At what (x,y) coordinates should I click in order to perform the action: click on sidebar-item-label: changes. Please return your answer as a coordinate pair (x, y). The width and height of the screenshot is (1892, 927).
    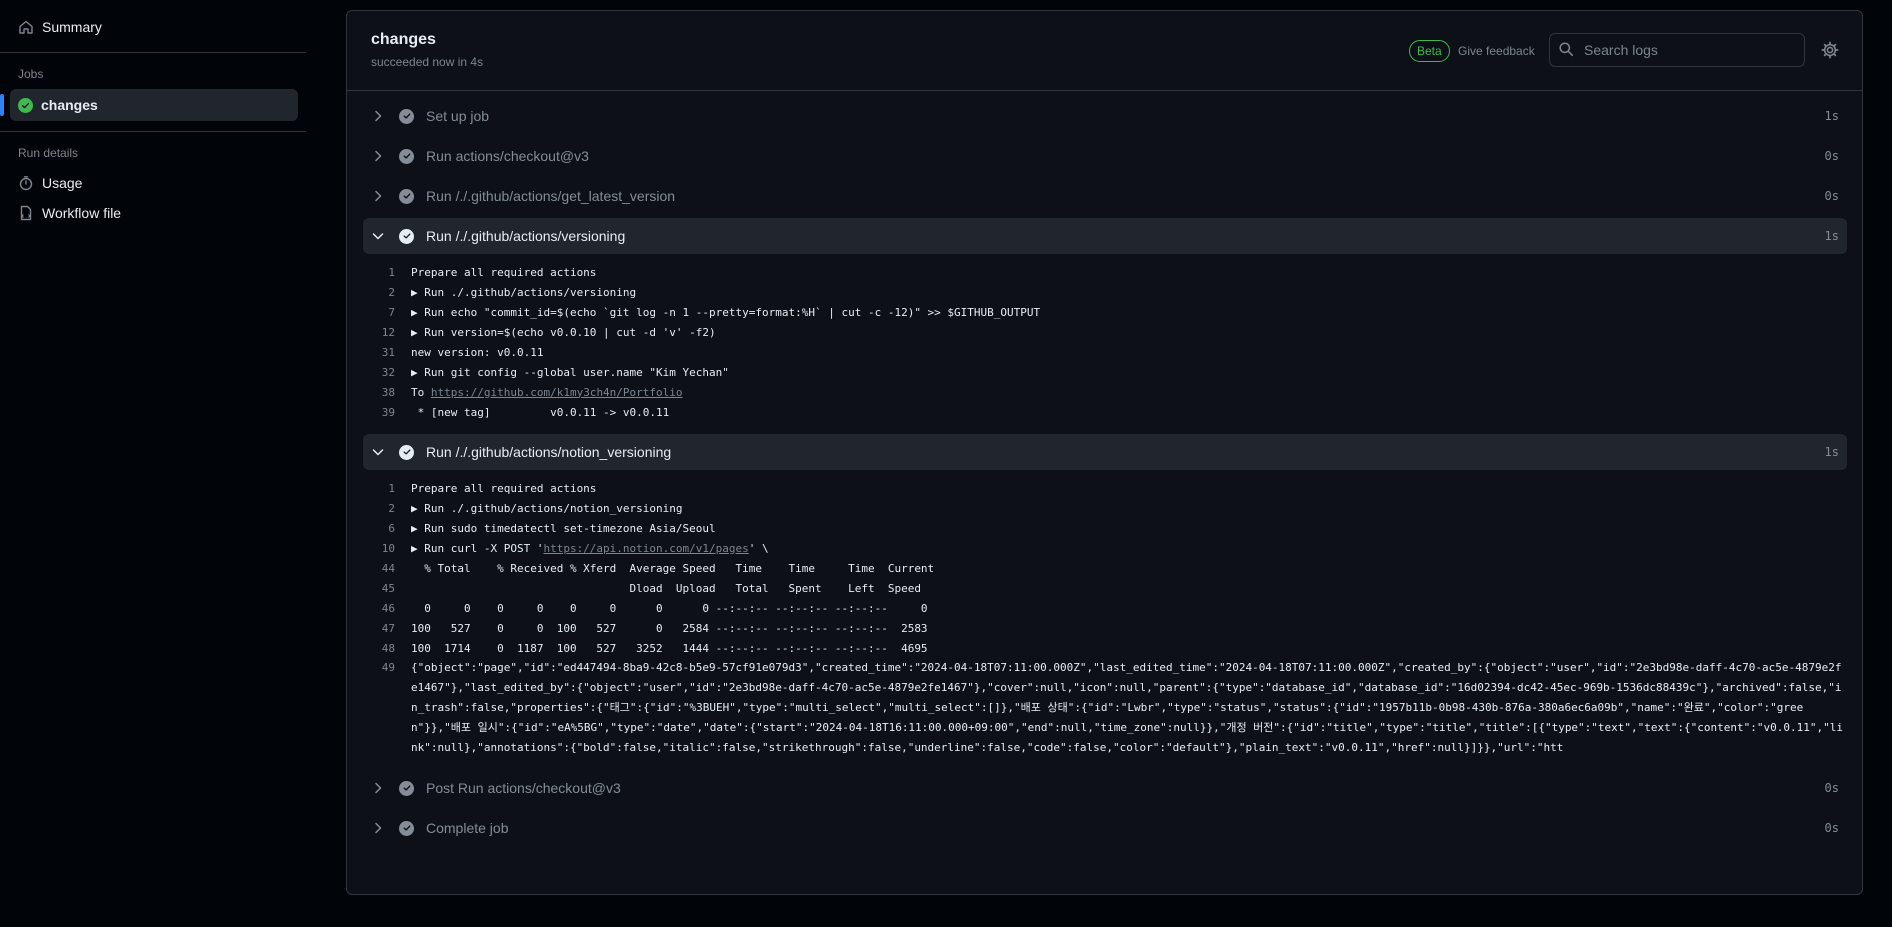
    Looking at the image, I should click on (69, 105).